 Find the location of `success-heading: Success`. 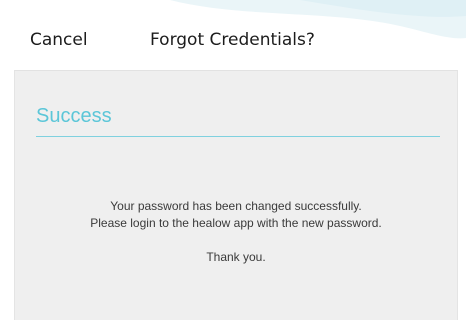

success-heading: Success is located at coordinates (74, 116).